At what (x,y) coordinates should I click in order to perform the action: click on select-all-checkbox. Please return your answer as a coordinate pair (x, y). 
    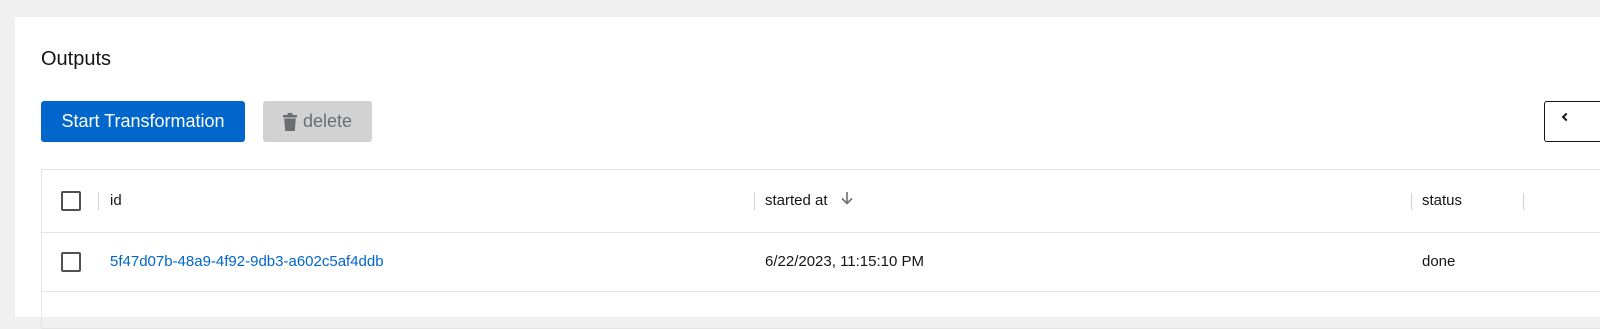
    Looking at the image, I should click on (71, 201).